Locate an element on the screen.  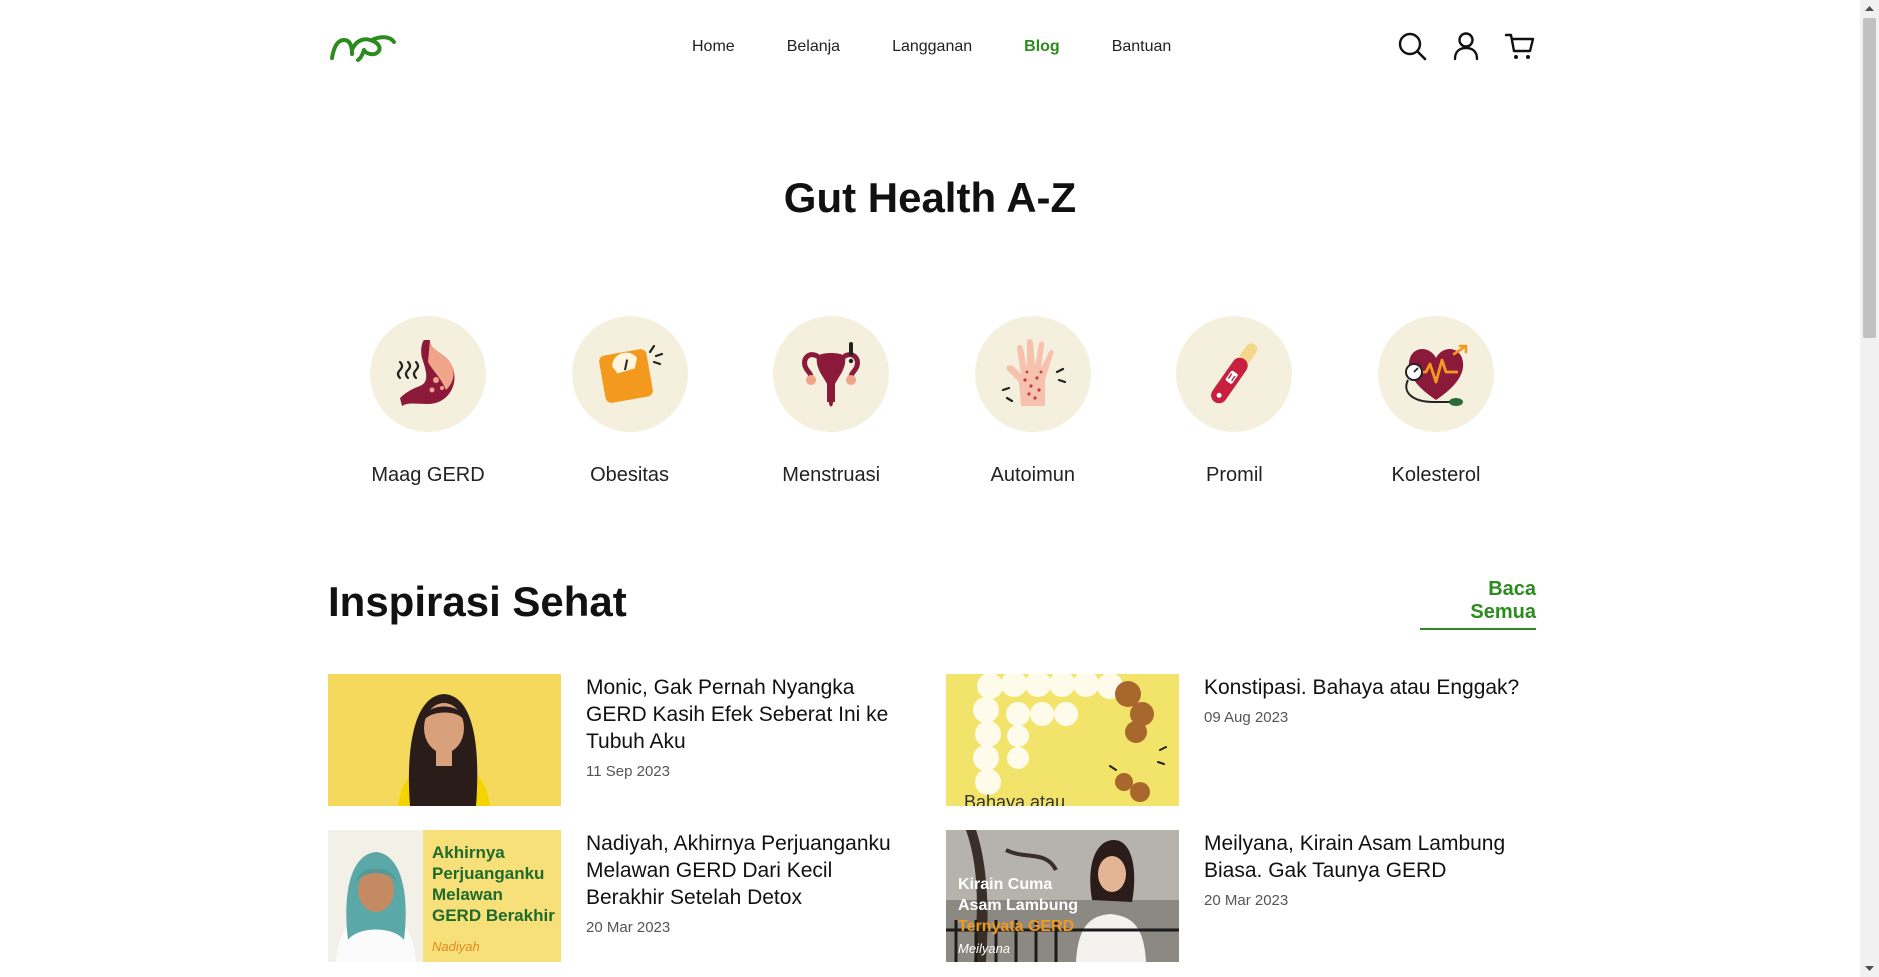
nav-blog: Blog is located at coordinates (1042, 47).